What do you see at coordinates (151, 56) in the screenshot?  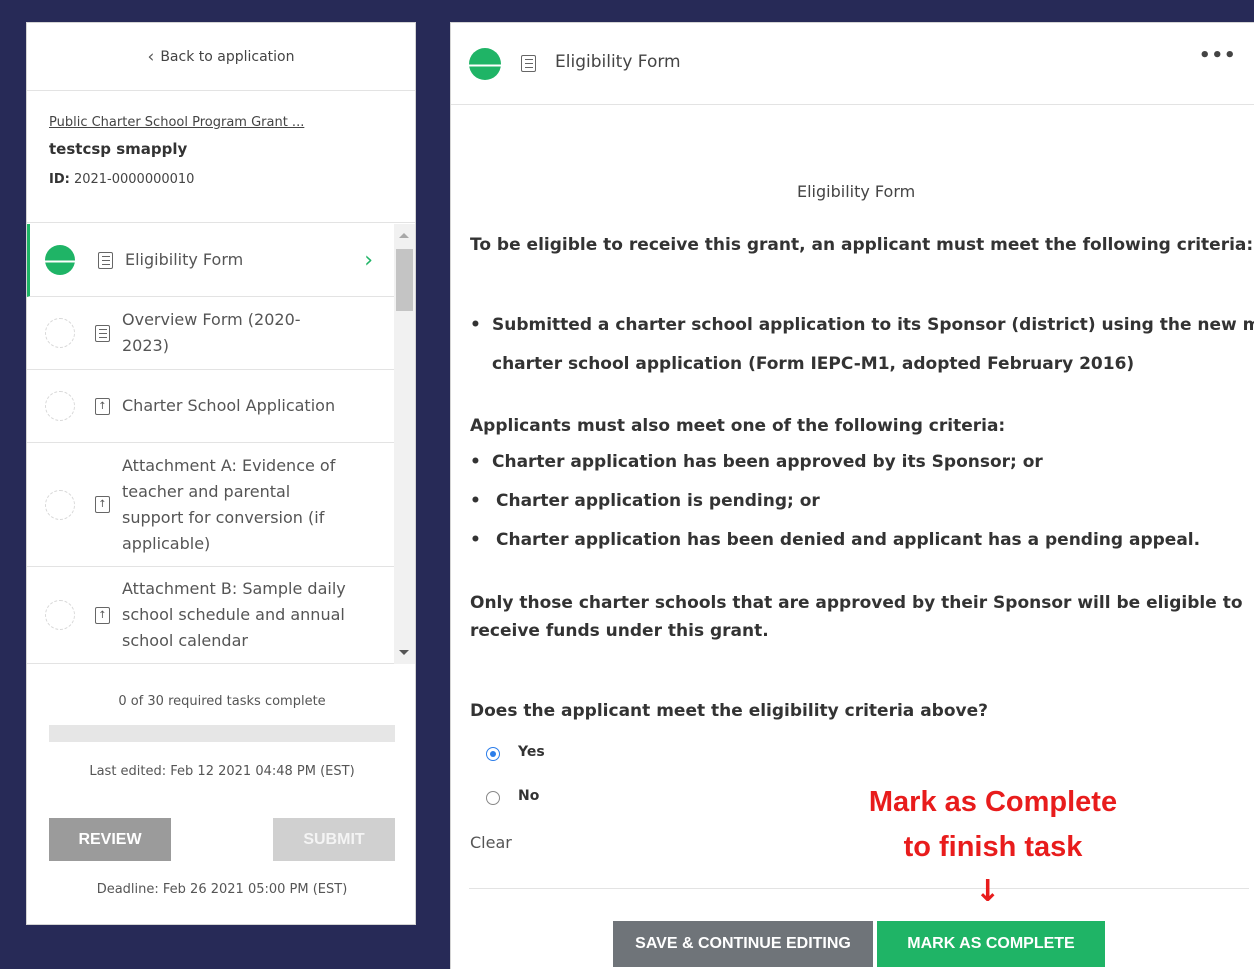 I see `chevron-left-icon: ‹` at bounding box center [151, 56].